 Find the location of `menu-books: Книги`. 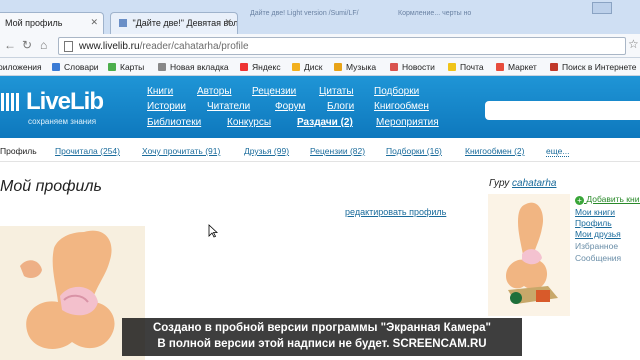

menu-books: Книги is located at coordinates (160, 91).